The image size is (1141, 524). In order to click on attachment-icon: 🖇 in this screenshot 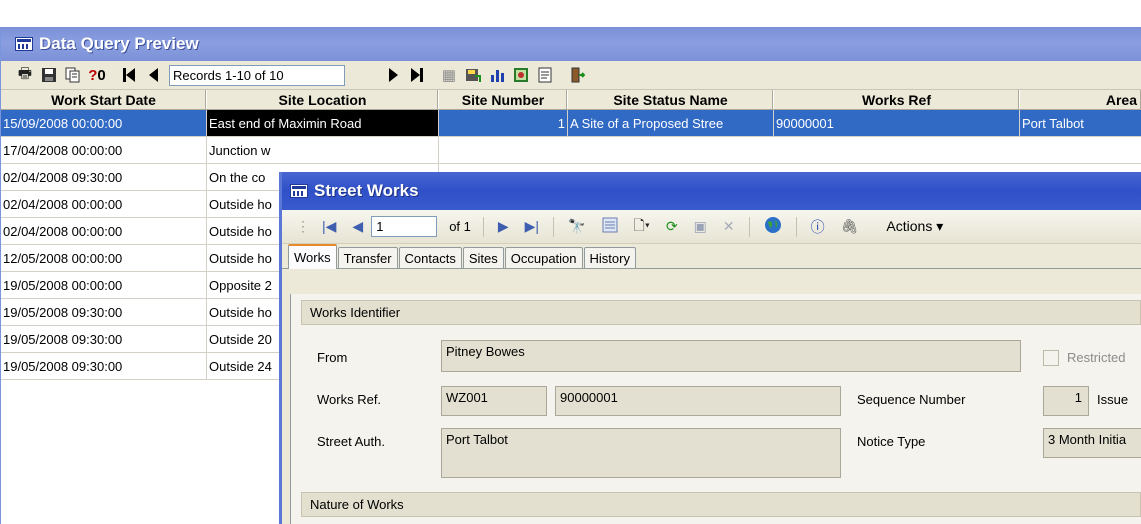, I will do `click(850, 226)`.